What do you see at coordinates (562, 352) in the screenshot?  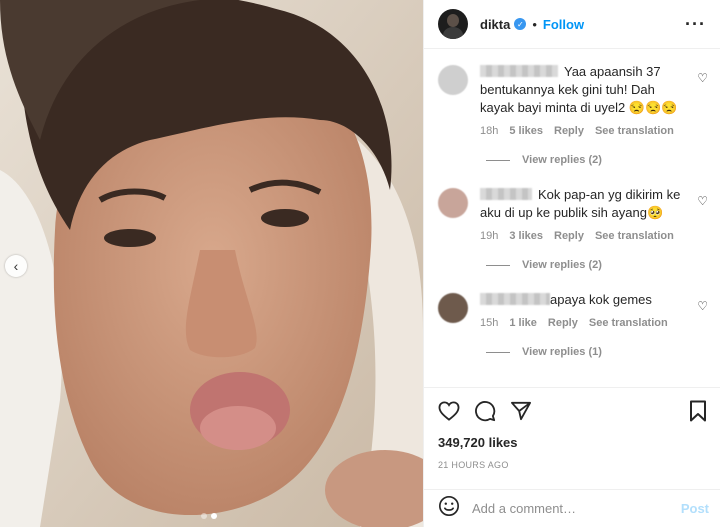 I see `view-replies-label: View replies (1)` at bounding box center [562, 352].